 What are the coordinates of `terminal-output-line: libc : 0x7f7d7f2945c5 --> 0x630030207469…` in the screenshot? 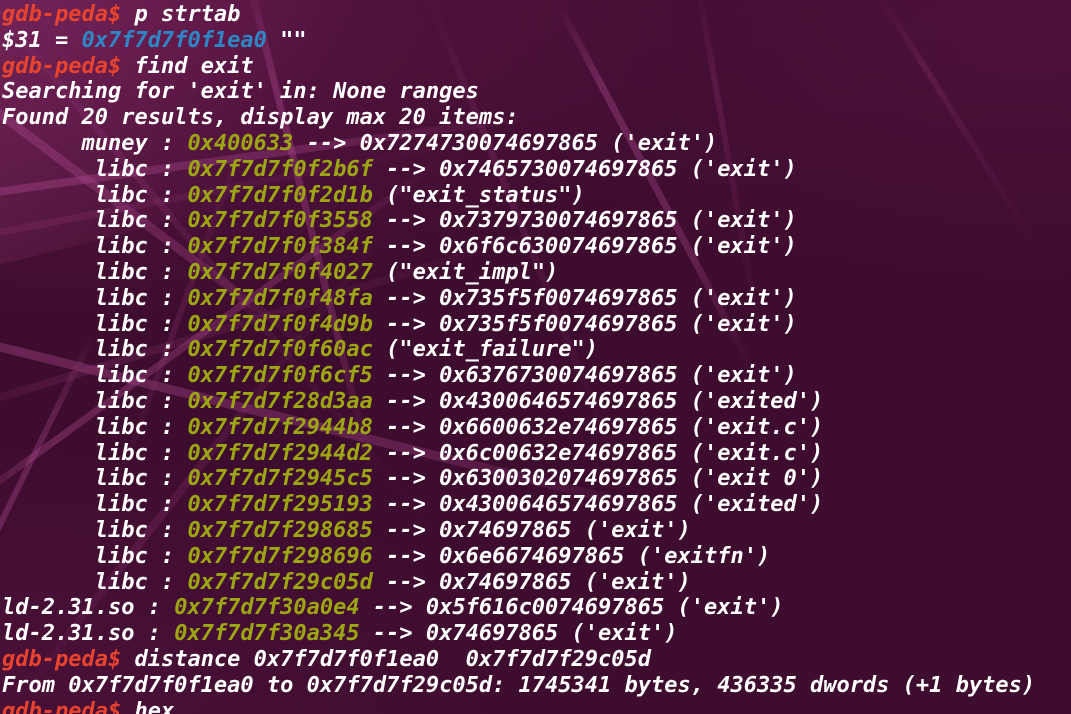 It's located at (536, 479).